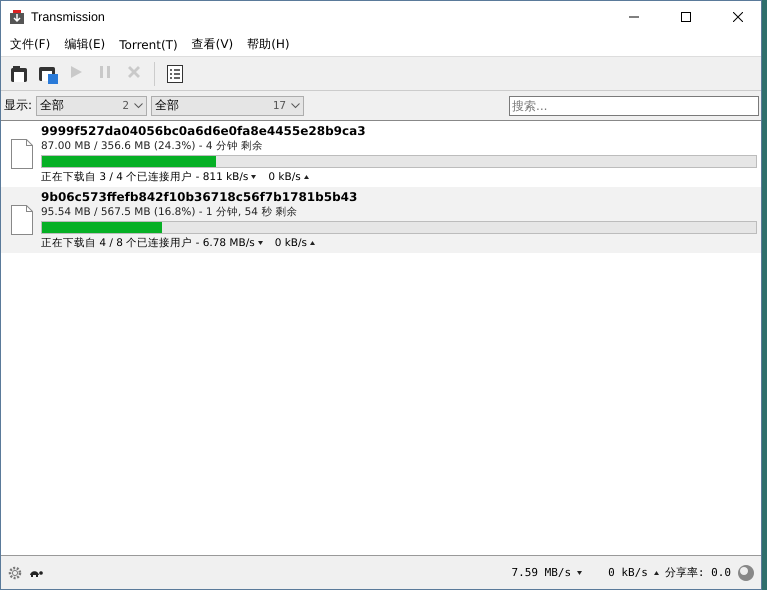 This screenshot has width=767, height=590. I want to click on torrent-name: 9b06c573ffefb842f10b36718c56f7b1781b5b43, so click(199, 197).